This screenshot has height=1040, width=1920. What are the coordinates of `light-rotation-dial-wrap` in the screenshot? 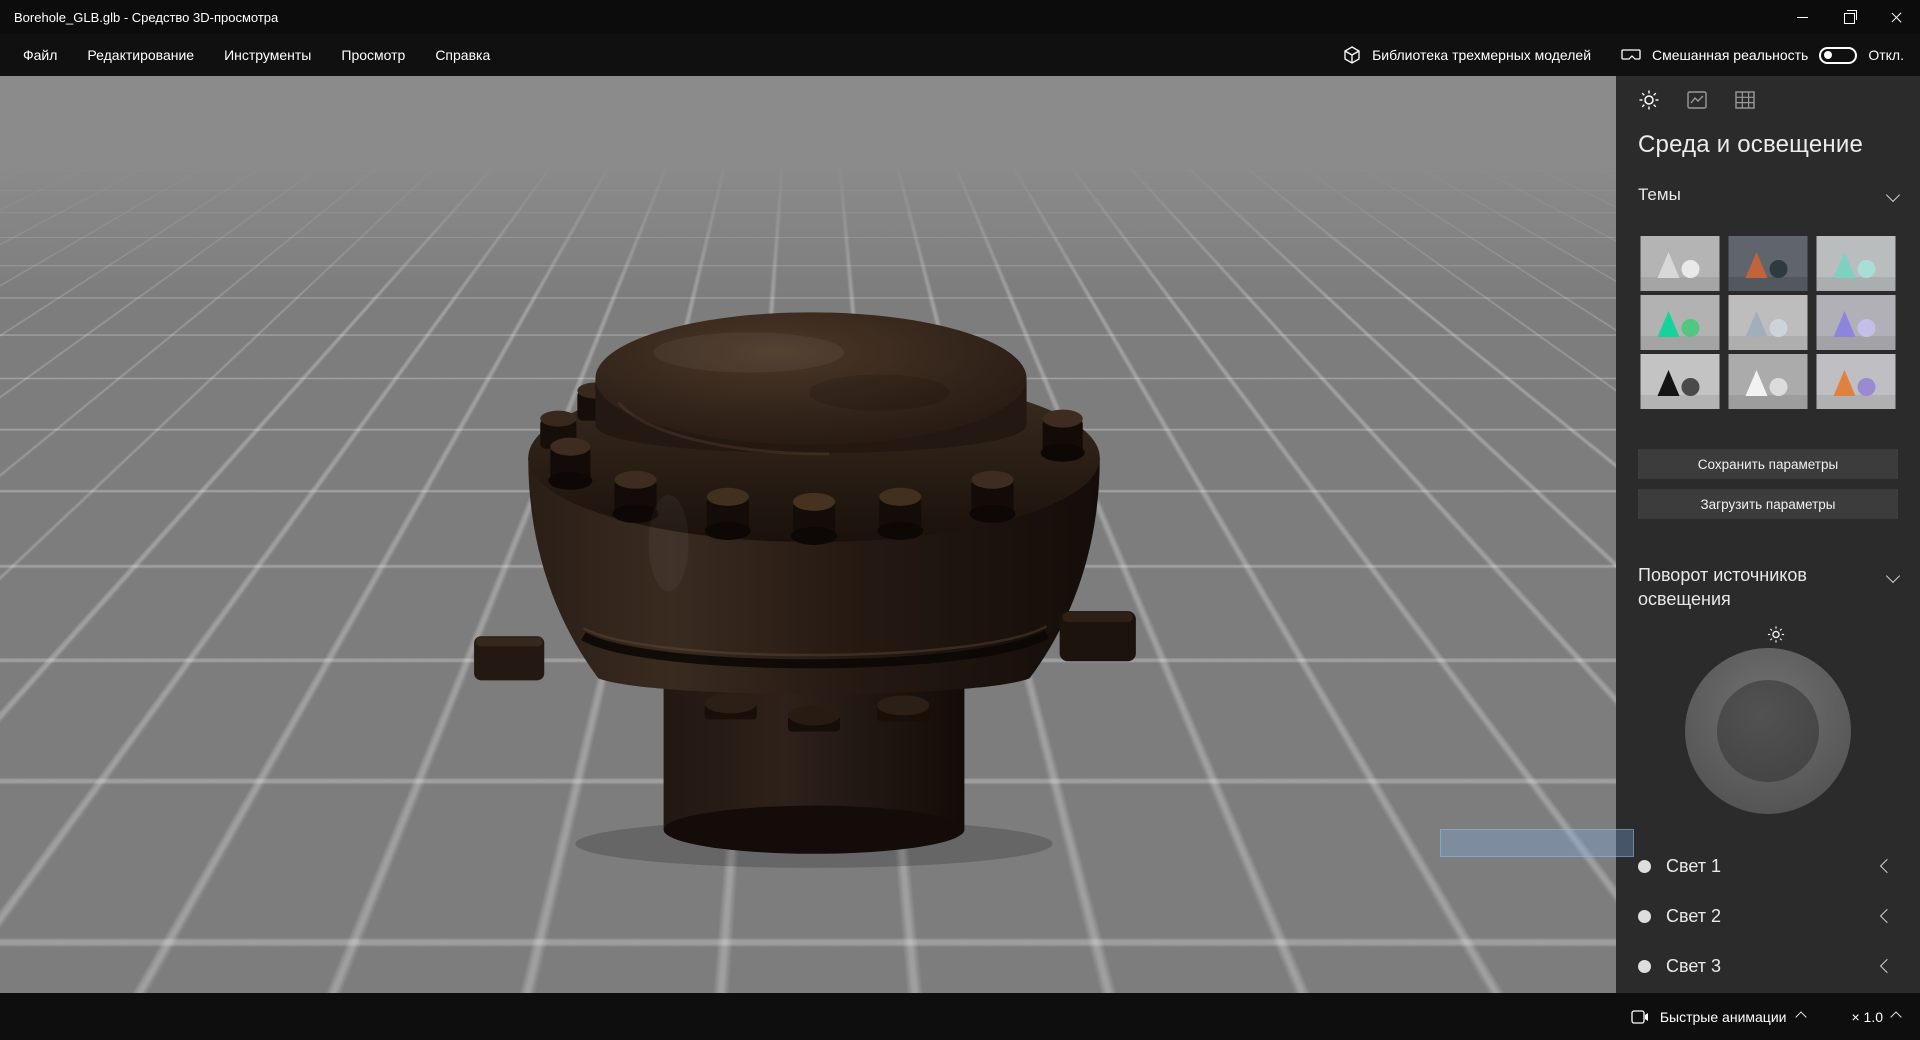 It's located at (1768, 720).